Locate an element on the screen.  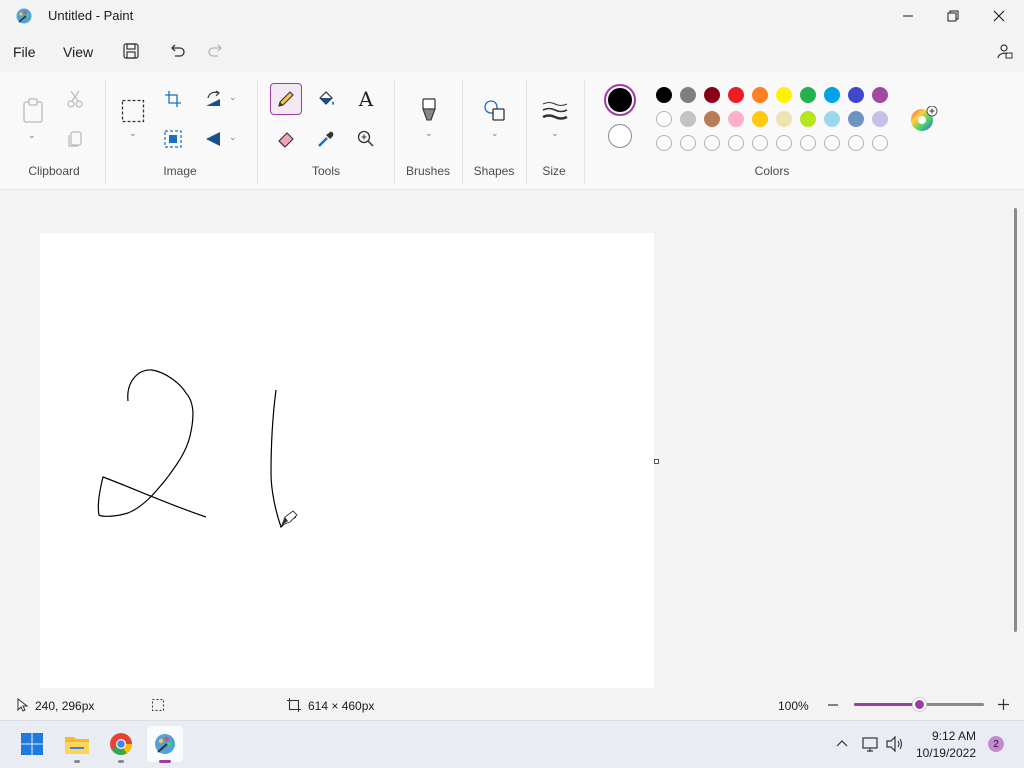
canvas-resize-handle is located at coordinates (656, 461).